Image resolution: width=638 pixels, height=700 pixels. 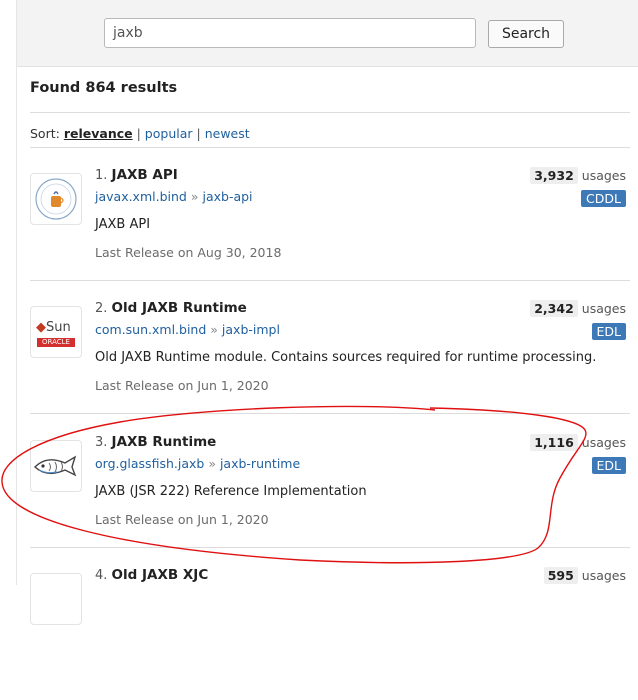 I want to click on result-title: 2. Old JAXB Runtime, so click(x=171, y=308).